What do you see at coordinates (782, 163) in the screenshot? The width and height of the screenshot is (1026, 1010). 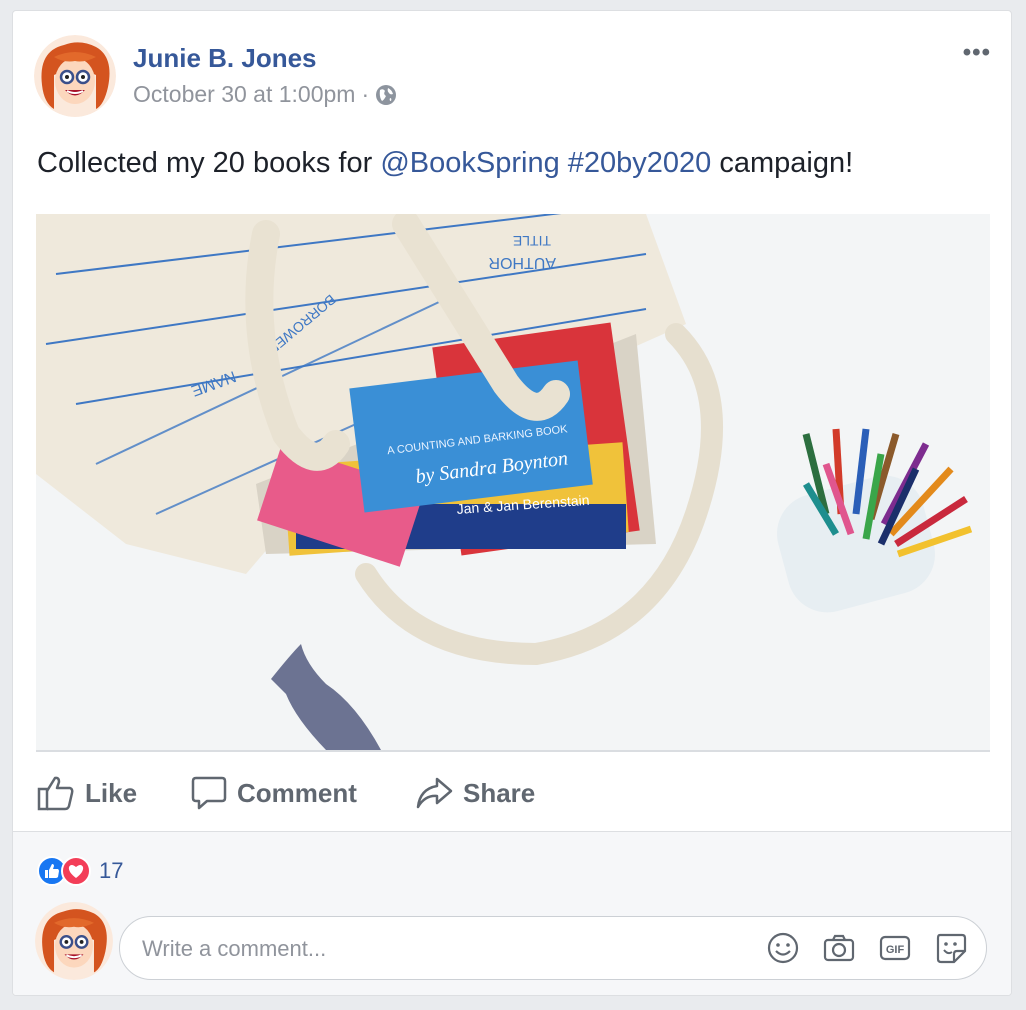 I see `post-text-suffix: campaign!` at bounding box center [782, 163].